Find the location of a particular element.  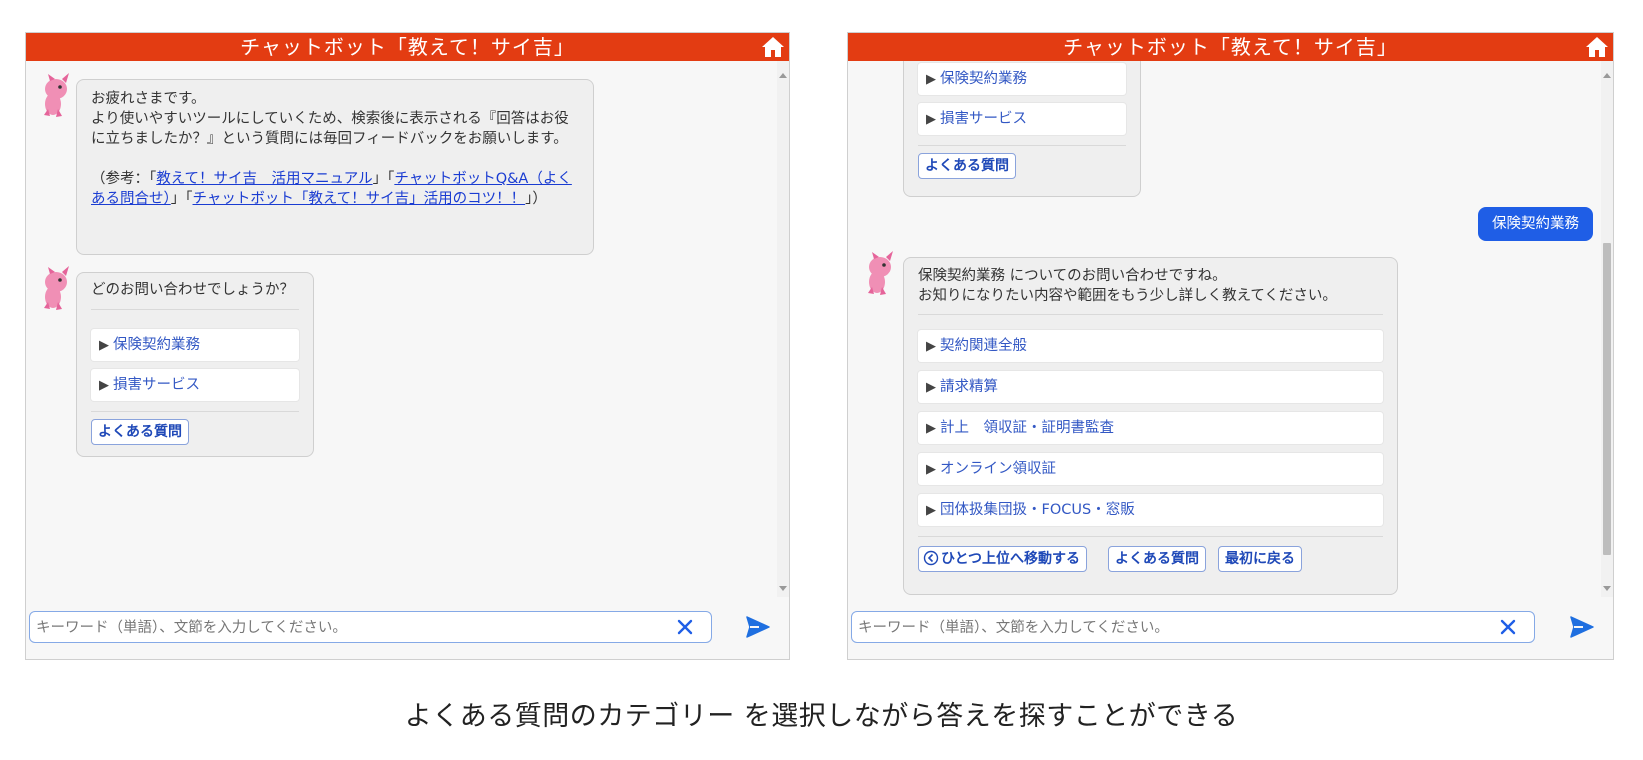

option-keijo-ryoshusho: ▶ 計上 領収証・証明書監査 is located at coordinates (1150, 428).